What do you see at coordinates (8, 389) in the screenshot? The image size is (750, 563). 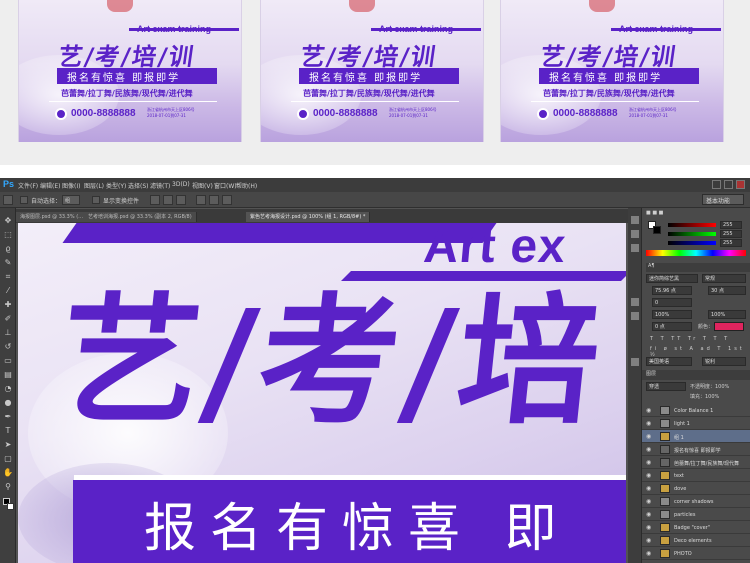 I see `blur-tool-icon: ◔` at bounding box center [8, 389].